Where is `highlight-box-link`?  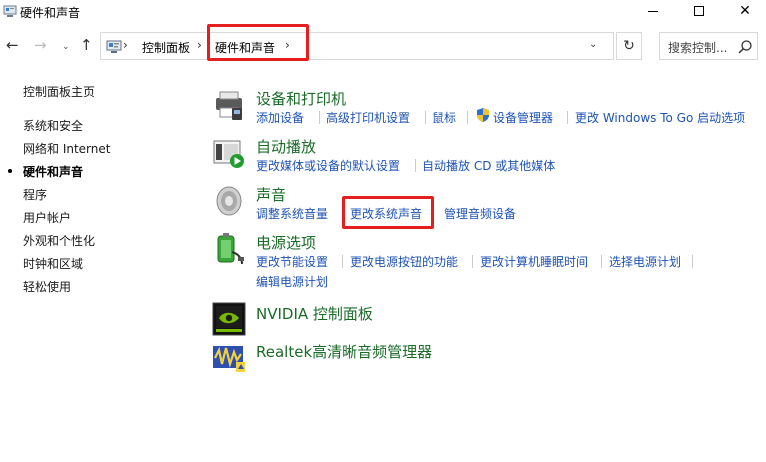 highlight-box-link is located at coordinates (388, 212).